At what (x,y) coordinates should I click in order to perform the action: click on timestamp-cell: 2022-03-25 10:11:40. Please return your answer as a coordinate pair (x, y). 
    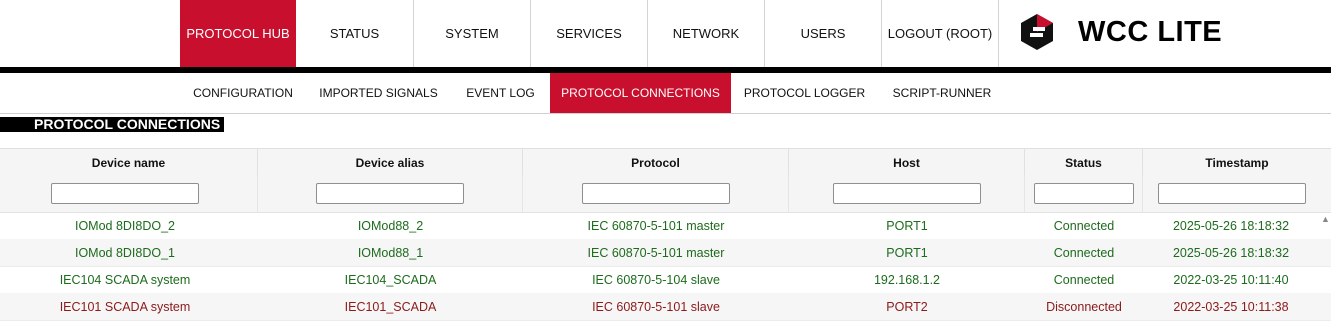
    Looking at the image, I should click on (1231, 279).